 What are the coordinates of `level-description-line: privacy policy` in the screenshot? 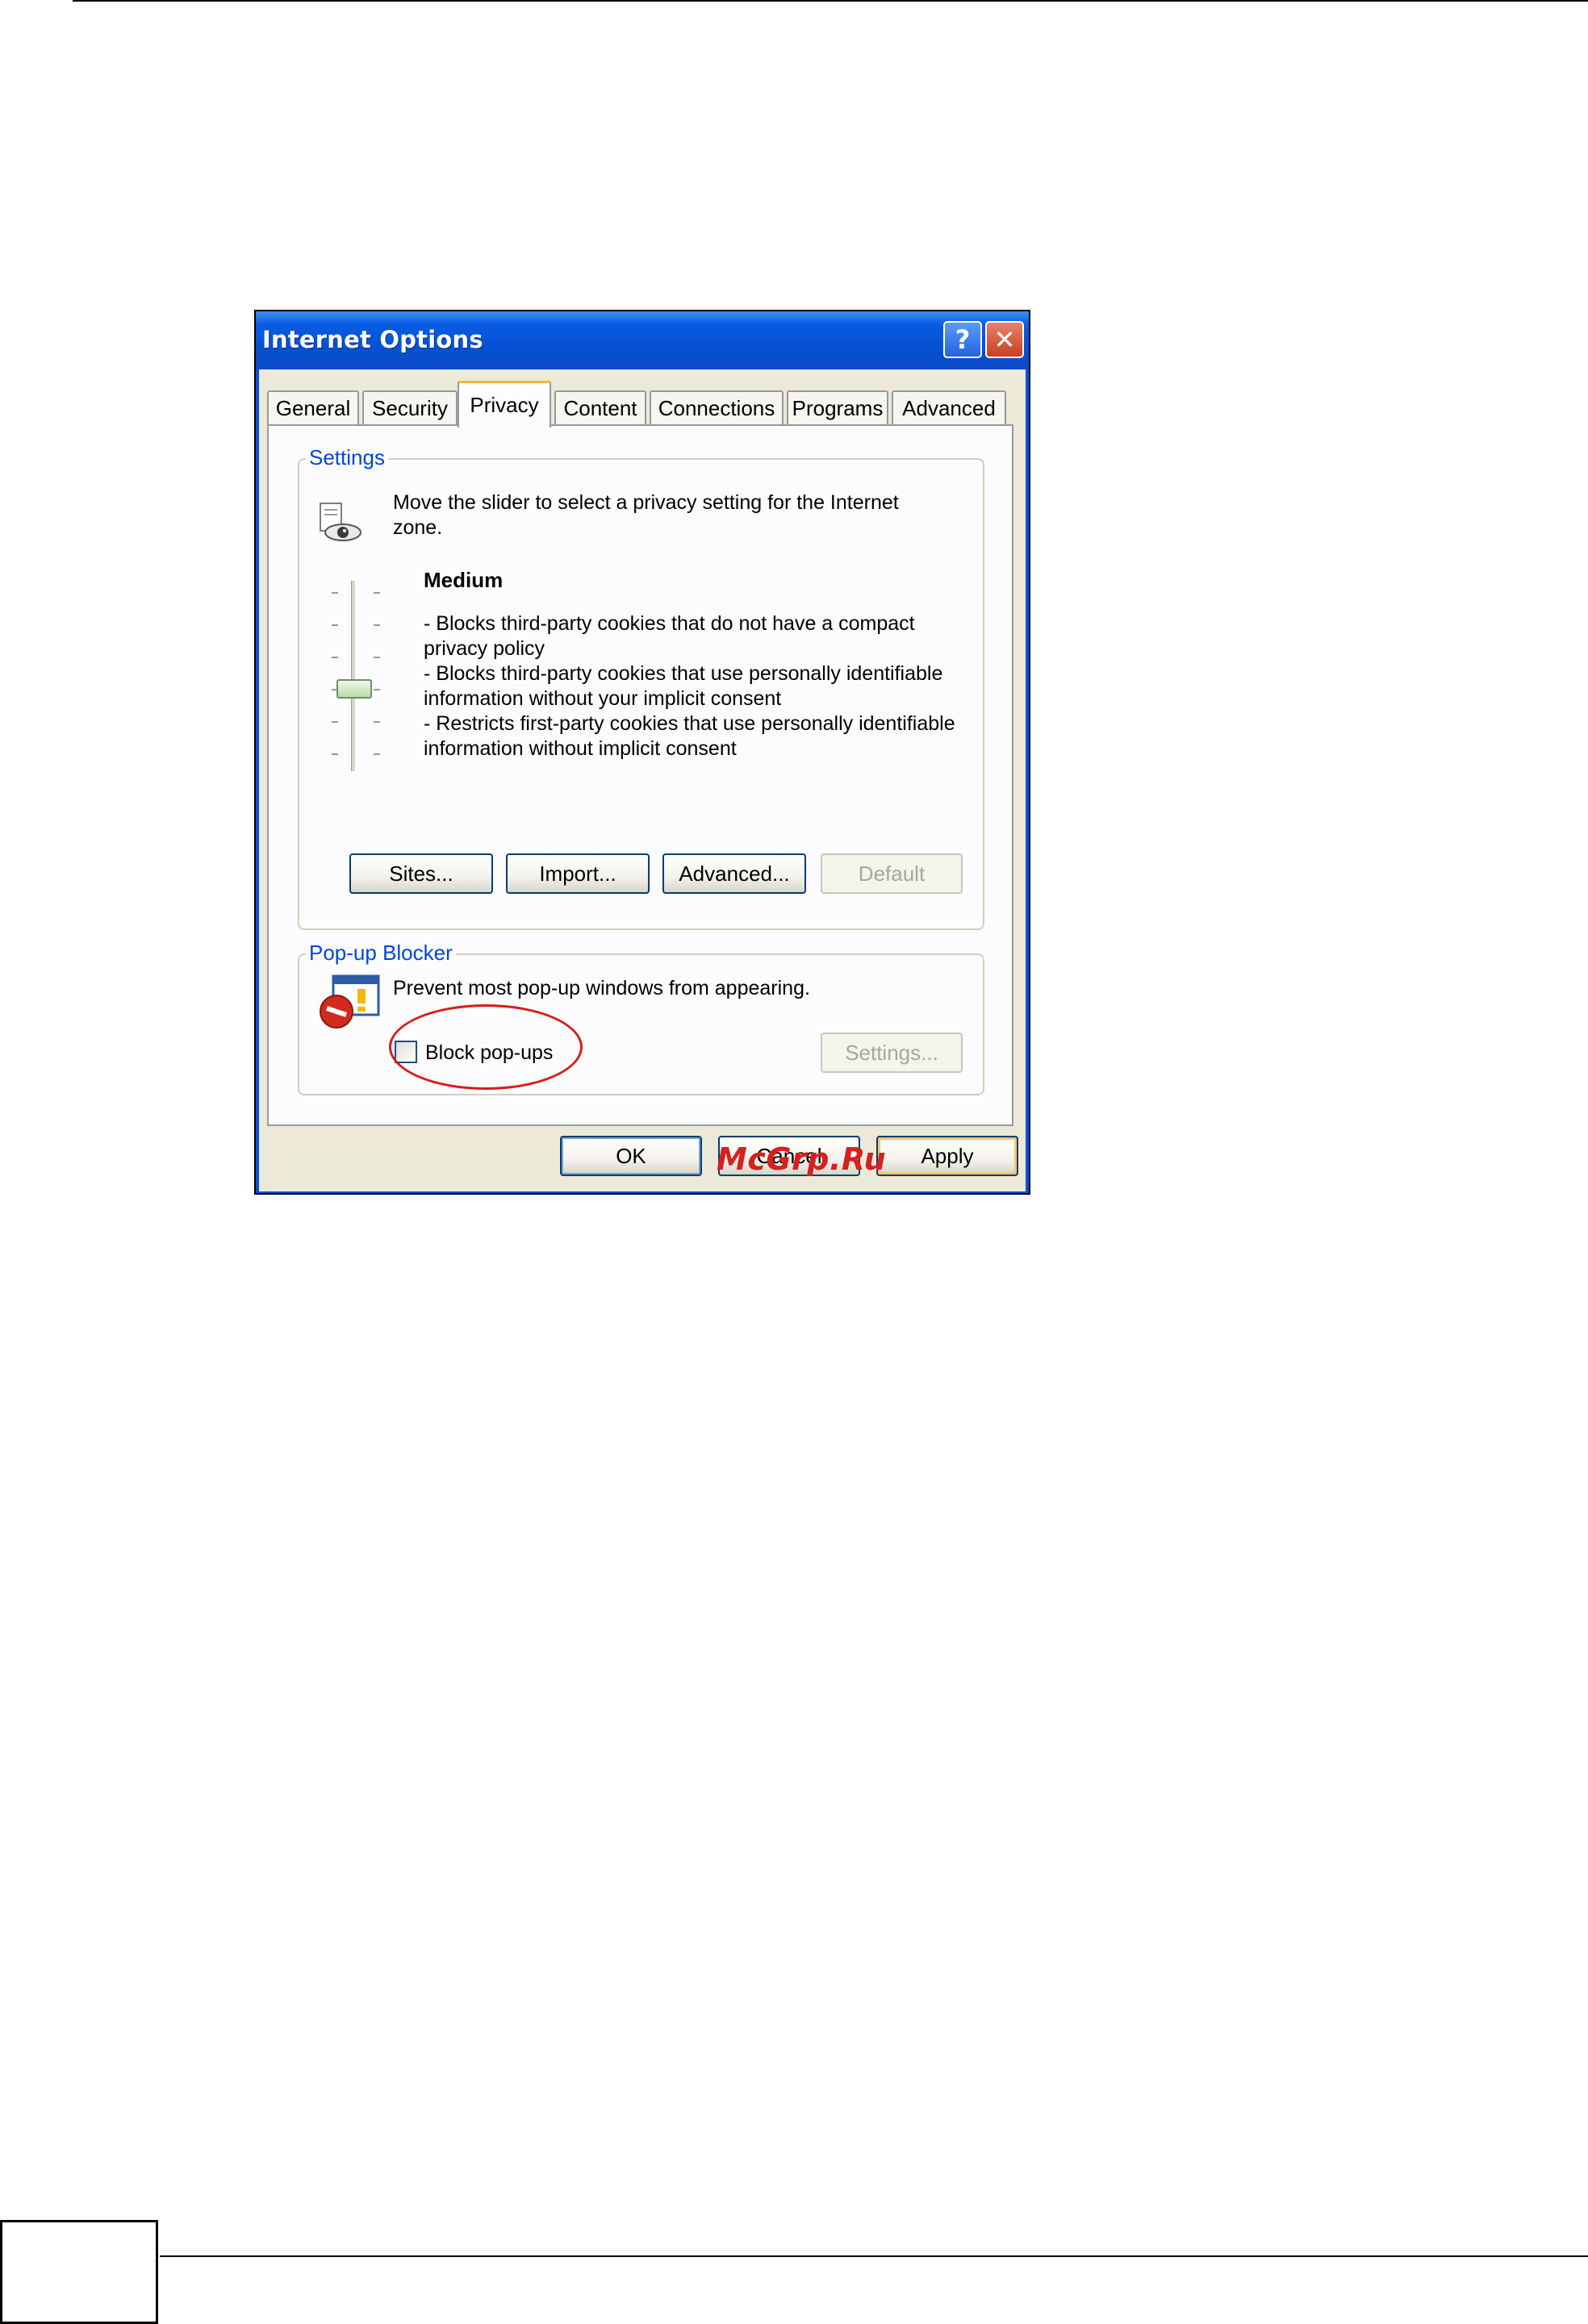 It's located at (484, 648).